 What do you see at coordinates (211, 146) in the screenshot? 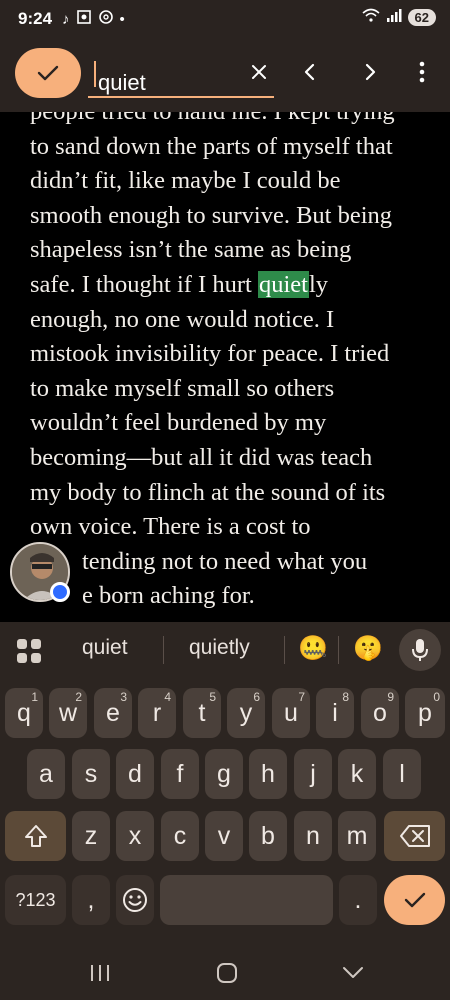
I see `text-line: to sand down the parts of myself that` at bounding box center [211, 146].